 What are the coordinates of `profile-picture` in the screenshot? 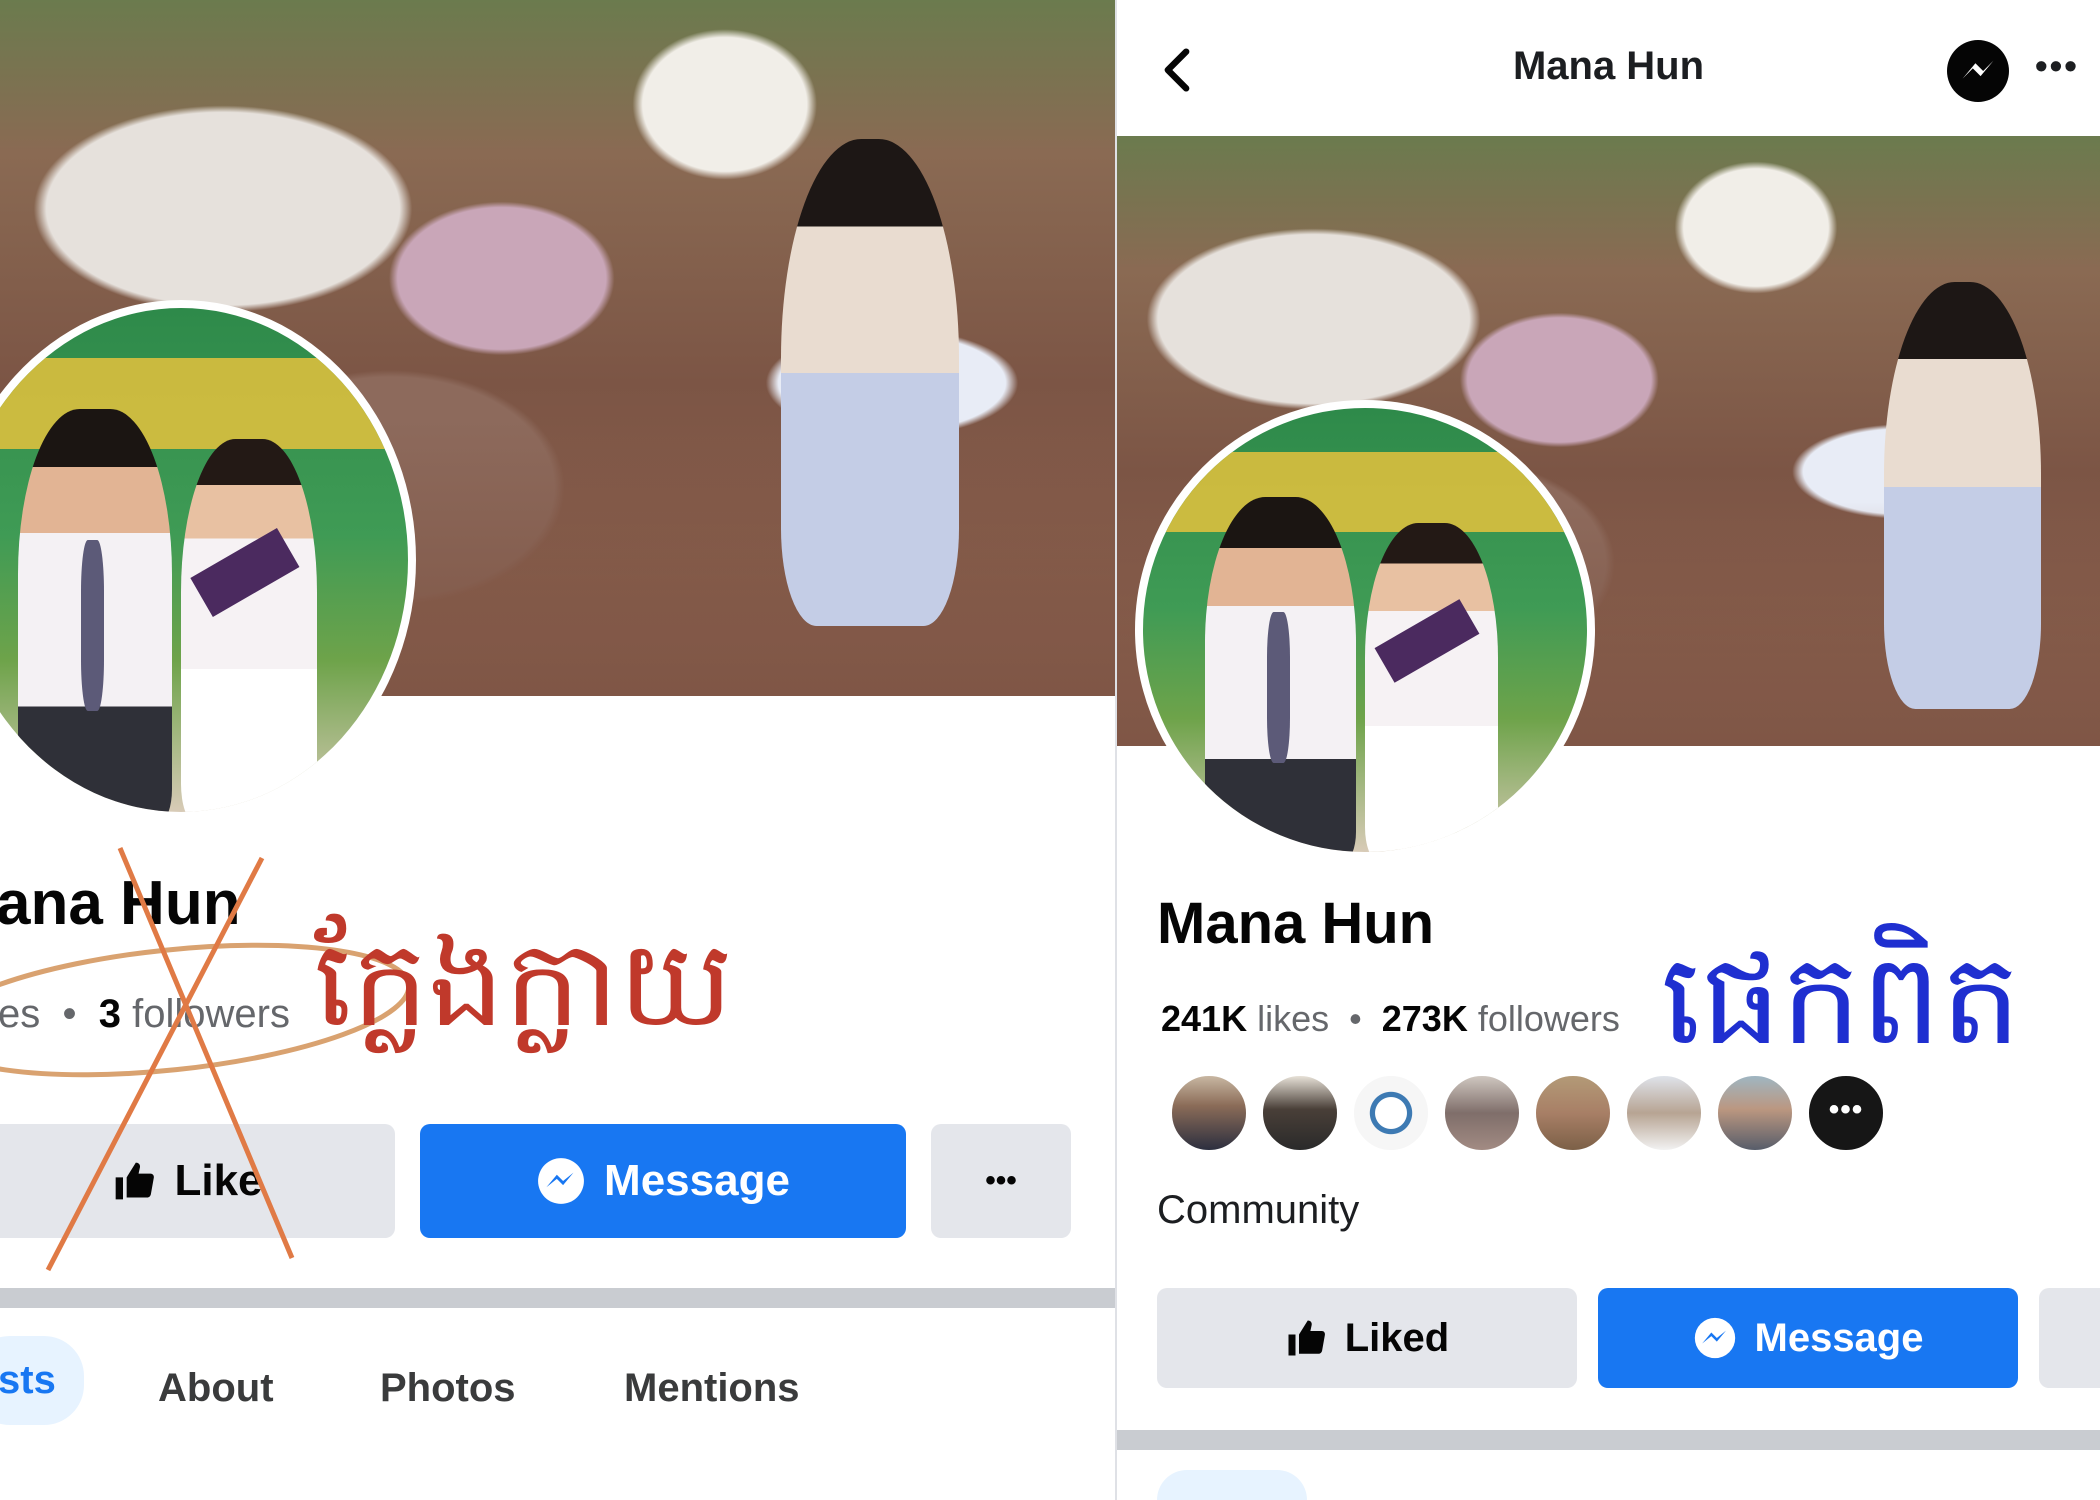 It's located at (1365, 630).